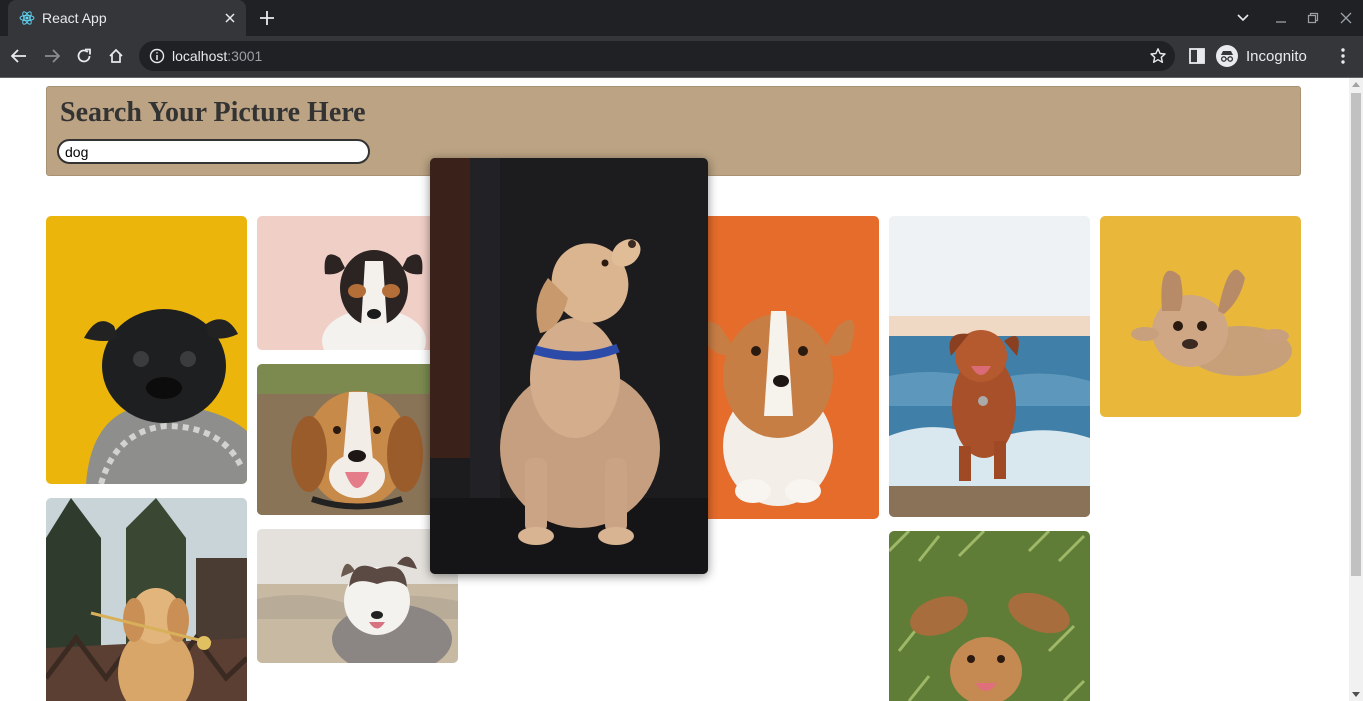 This screenshot has height=701, width=1363. I want to click on star-icon, so click(1158, 56).